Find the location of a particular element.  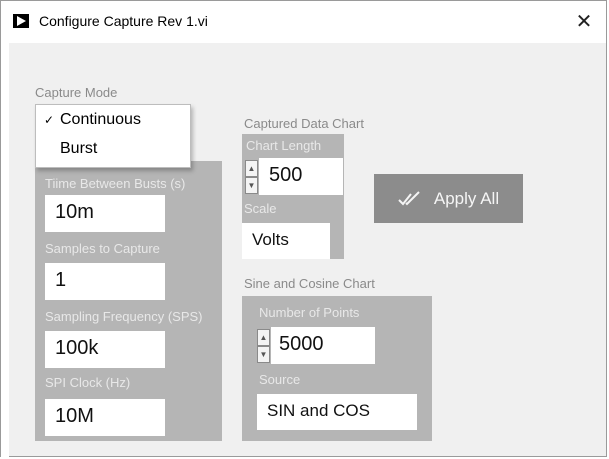

source-selector: SIN and COS is located at coordinates (337, 412).